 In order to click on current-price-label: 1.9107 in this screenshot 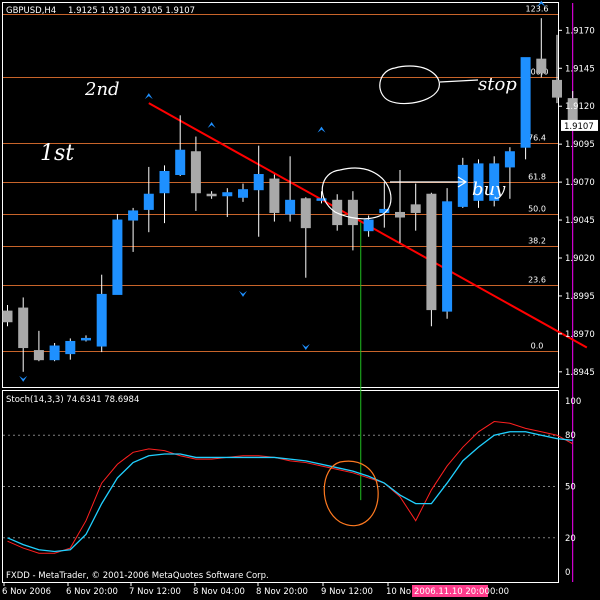, I will do `click(579, 127)`.